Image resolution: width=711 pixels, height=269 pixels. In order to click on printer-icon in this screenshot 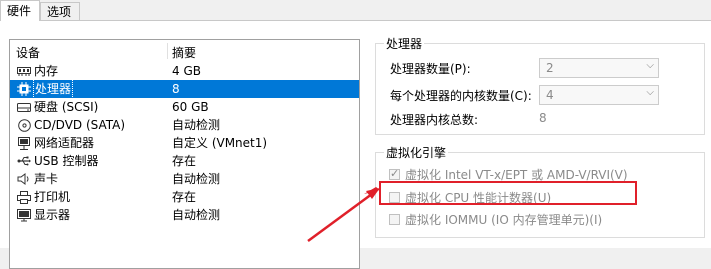, I will do `click(24, 197)`.